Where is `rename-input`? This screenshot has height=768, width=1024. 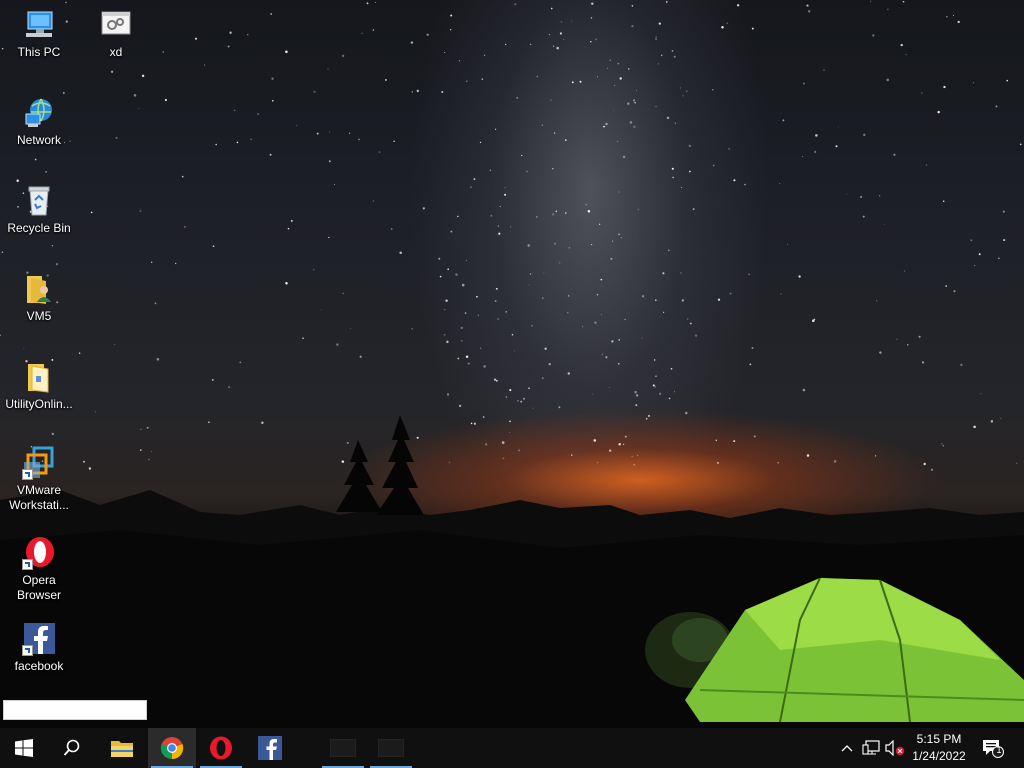
rename-input is located at coordinates (75, 710).